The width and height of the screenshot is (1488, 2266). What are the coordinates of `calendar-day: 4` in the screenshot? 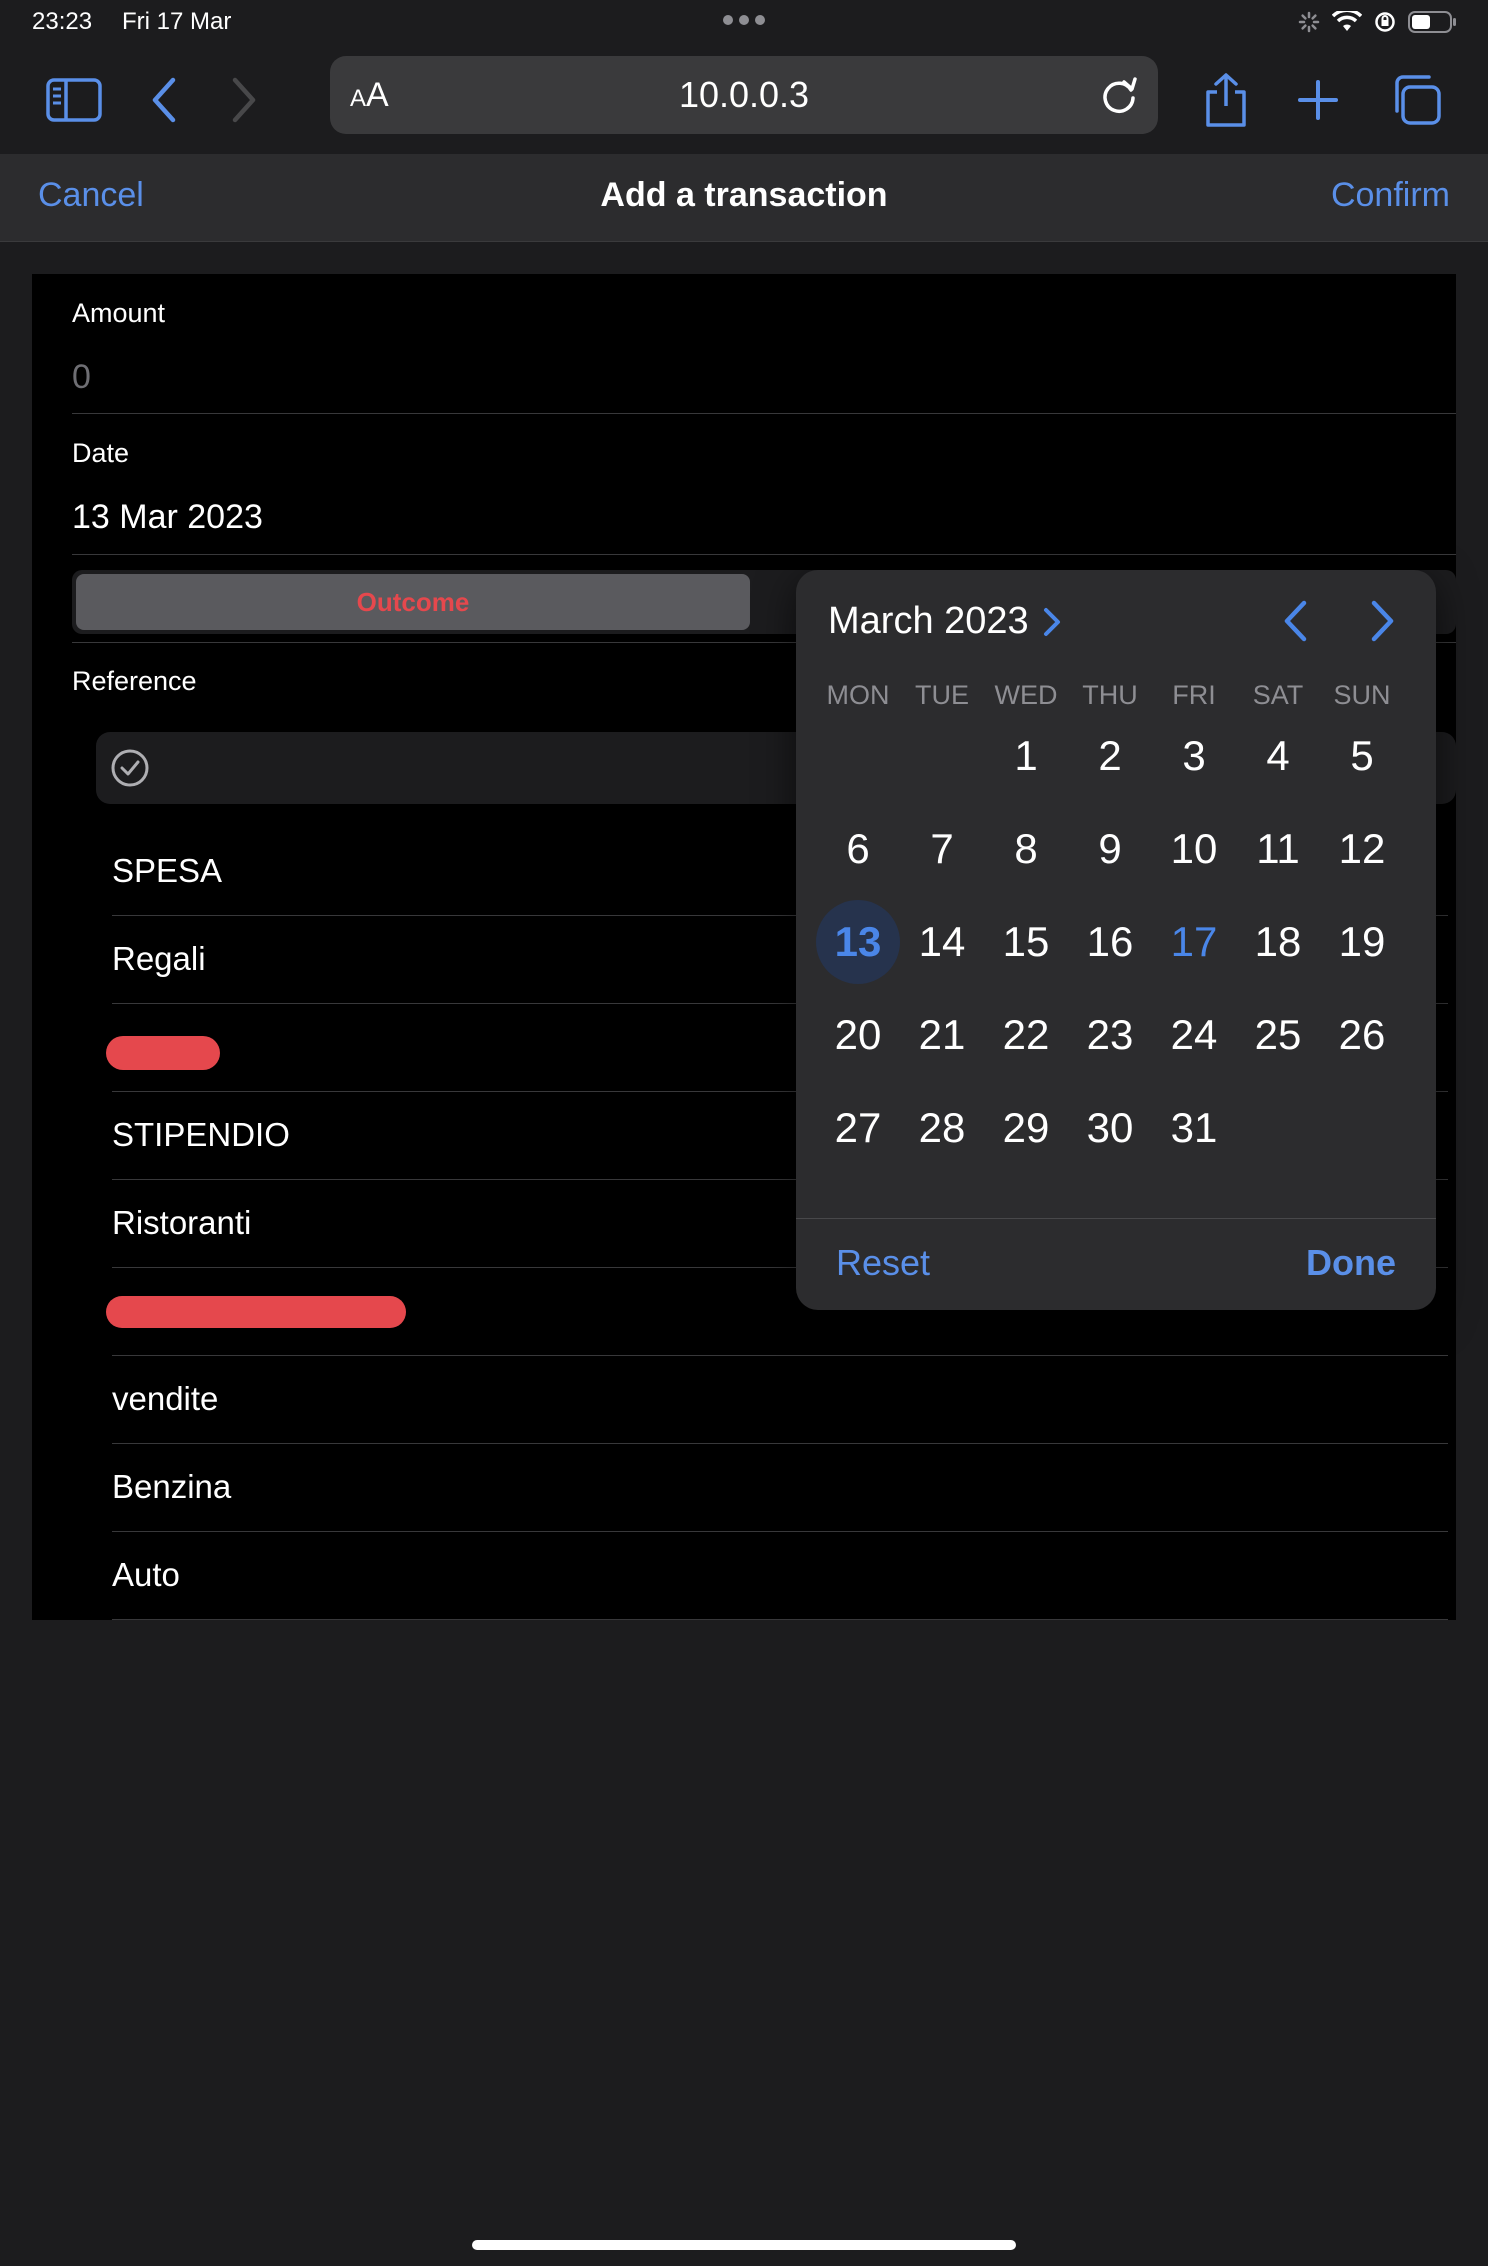 It's located at (1278, 756).